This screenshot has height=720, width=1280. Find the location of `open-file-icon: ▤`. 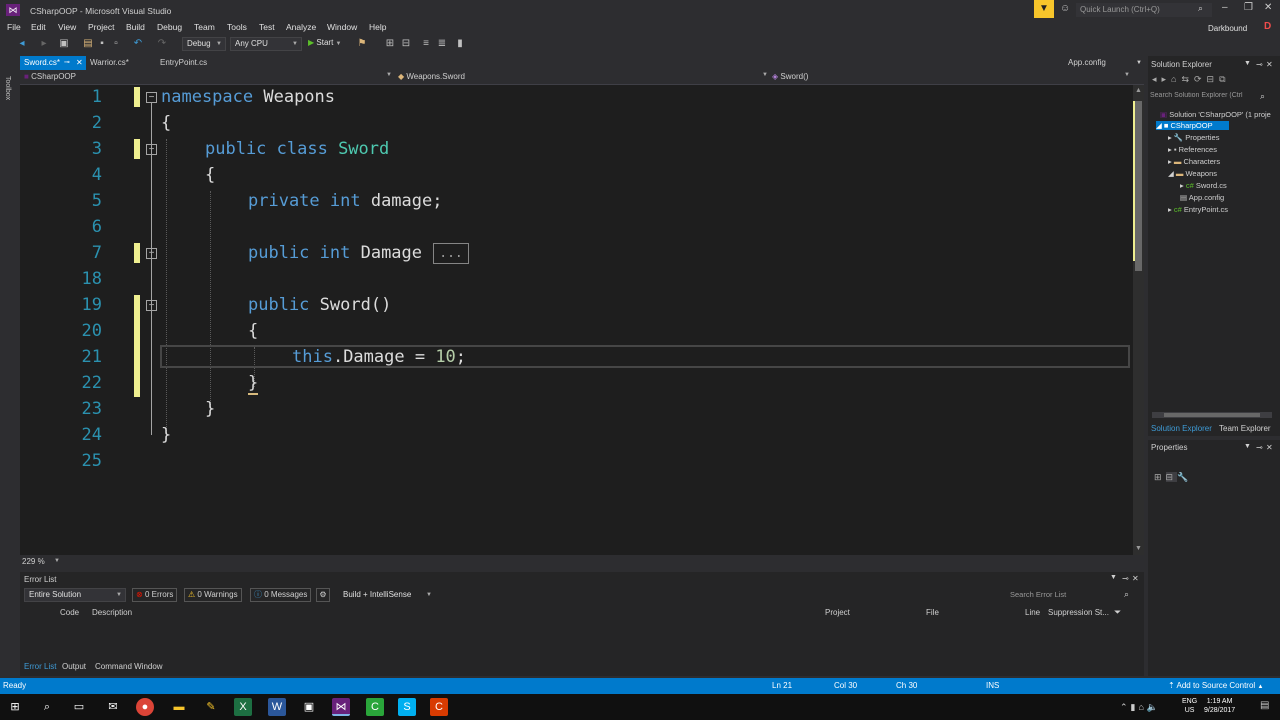

open-file-icon: ▤ is located at coordinates (88, 44).